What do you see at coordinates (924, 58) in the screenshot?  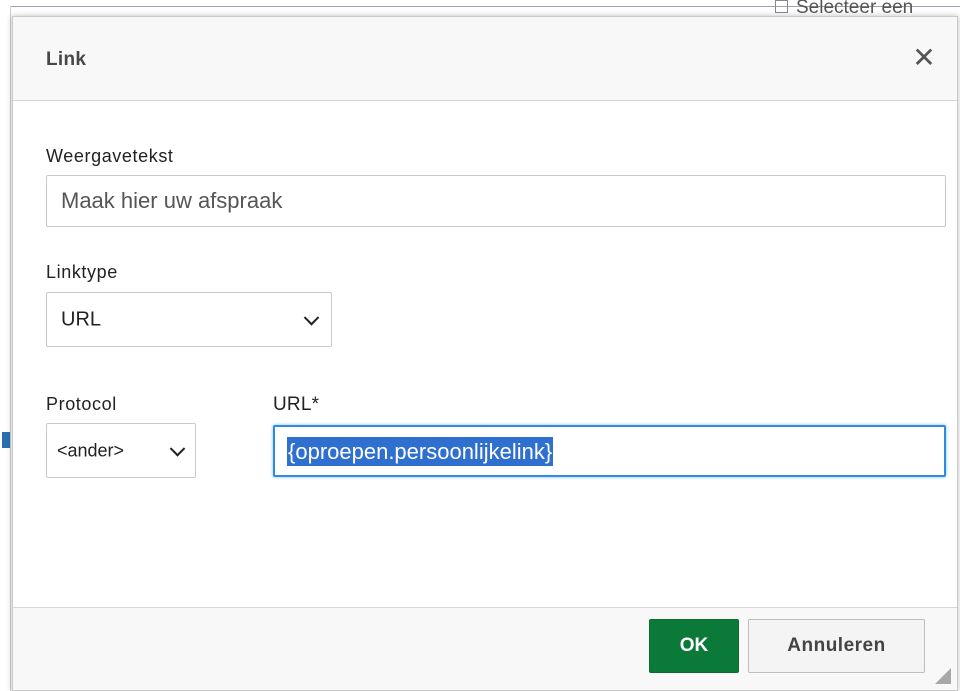 I see `close-icon: ✕` at bounding box center [924, 58].